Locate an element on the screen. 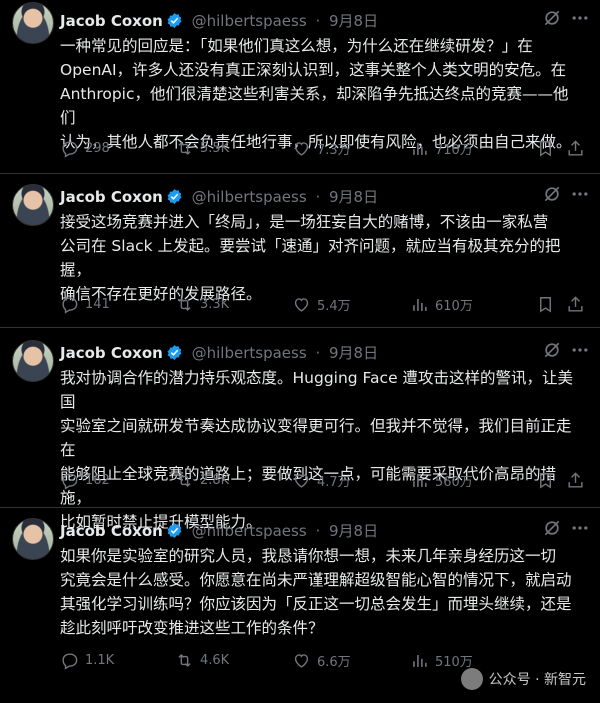 The image size is (600, 703). reply-count: 141 is located at coordinates (97, 304).